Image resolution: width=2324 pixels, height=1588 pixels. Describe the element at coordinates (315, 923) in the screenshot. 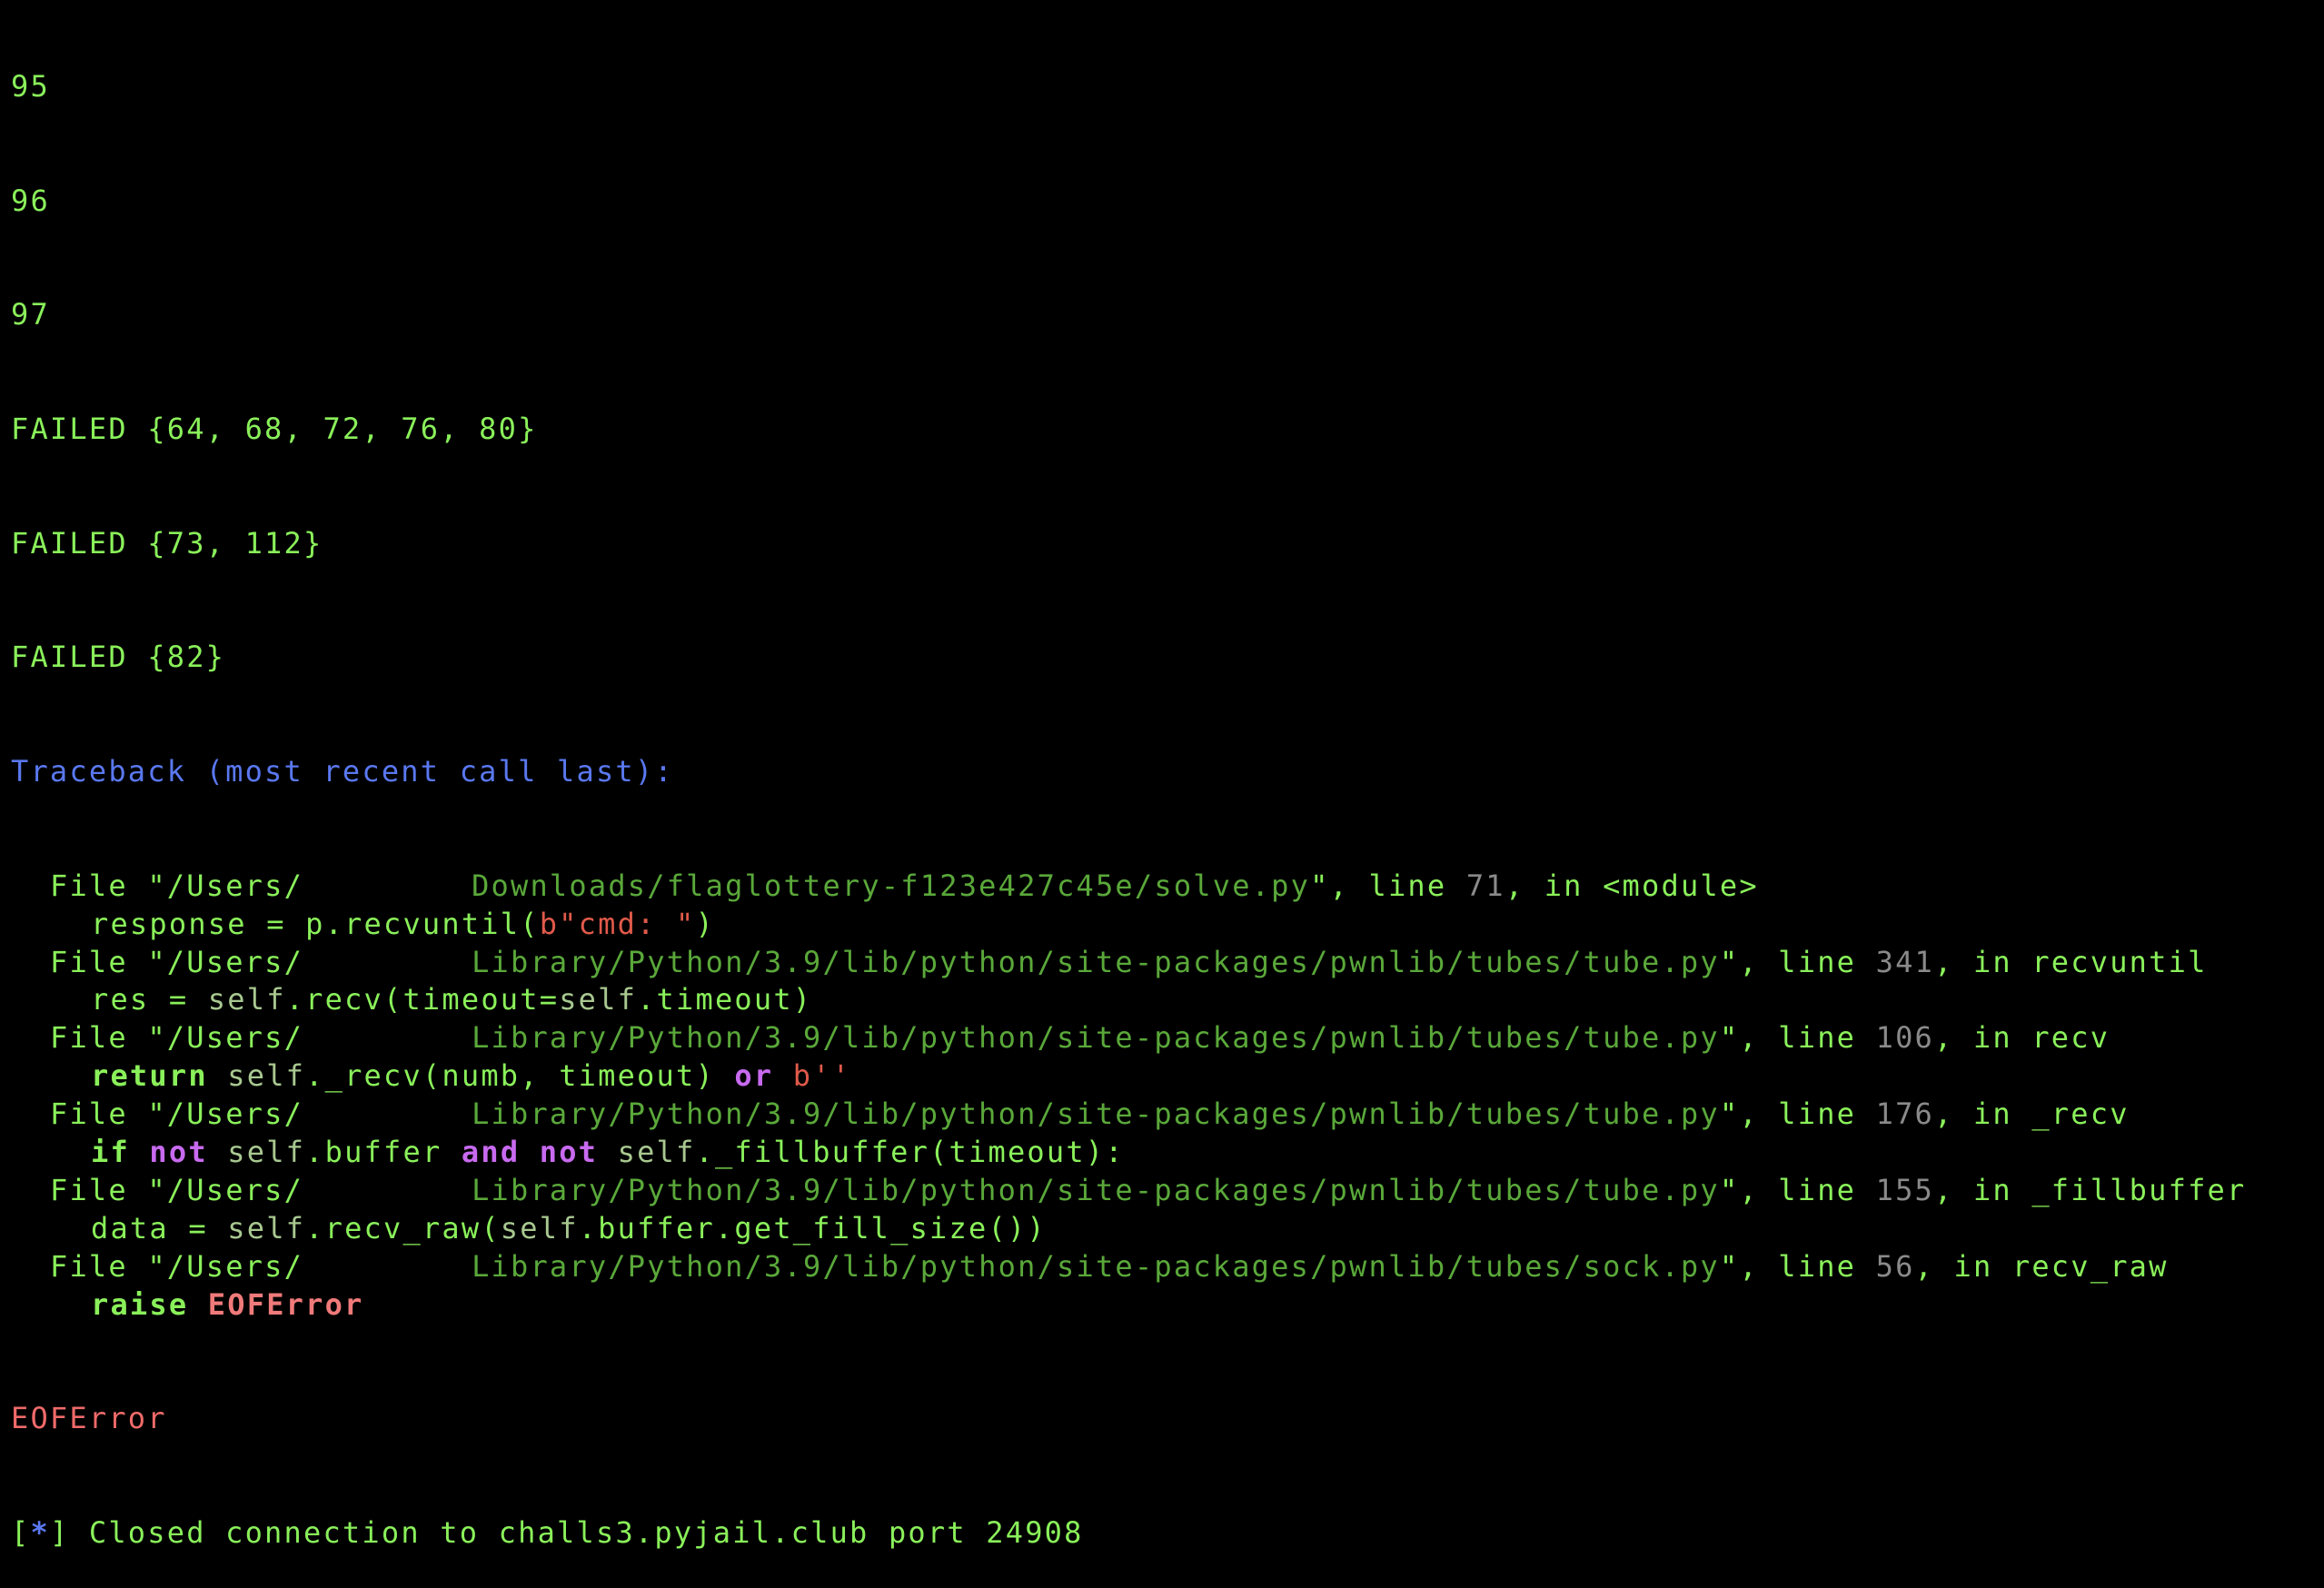

I see `code-token: response = p.recvuntil(` at that location.